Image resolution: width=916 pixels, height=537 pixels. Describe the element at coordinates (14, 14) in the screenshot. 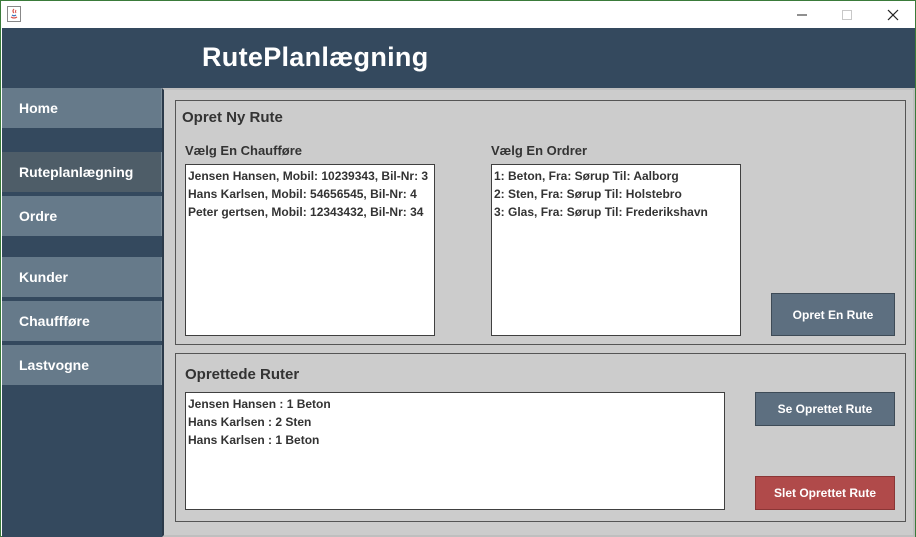

I see `java-icon` at that location.